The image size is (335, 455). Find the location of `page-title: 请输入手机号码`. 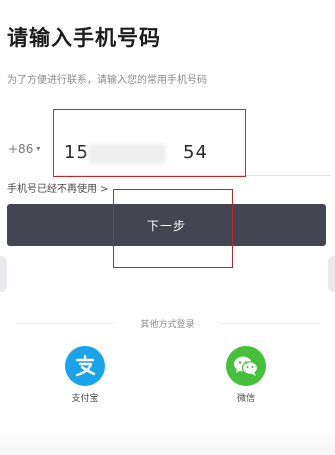

page-title: 请输入手机号码 is located at coordinates (84, 38).